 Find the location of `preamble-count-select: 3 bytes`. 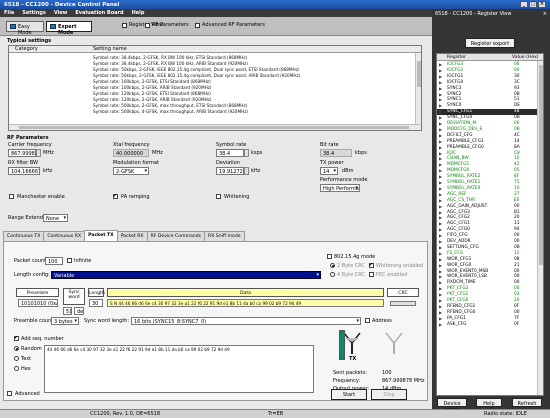

preamble-count-select: 3 bytes is located at coordinates (65, 321).